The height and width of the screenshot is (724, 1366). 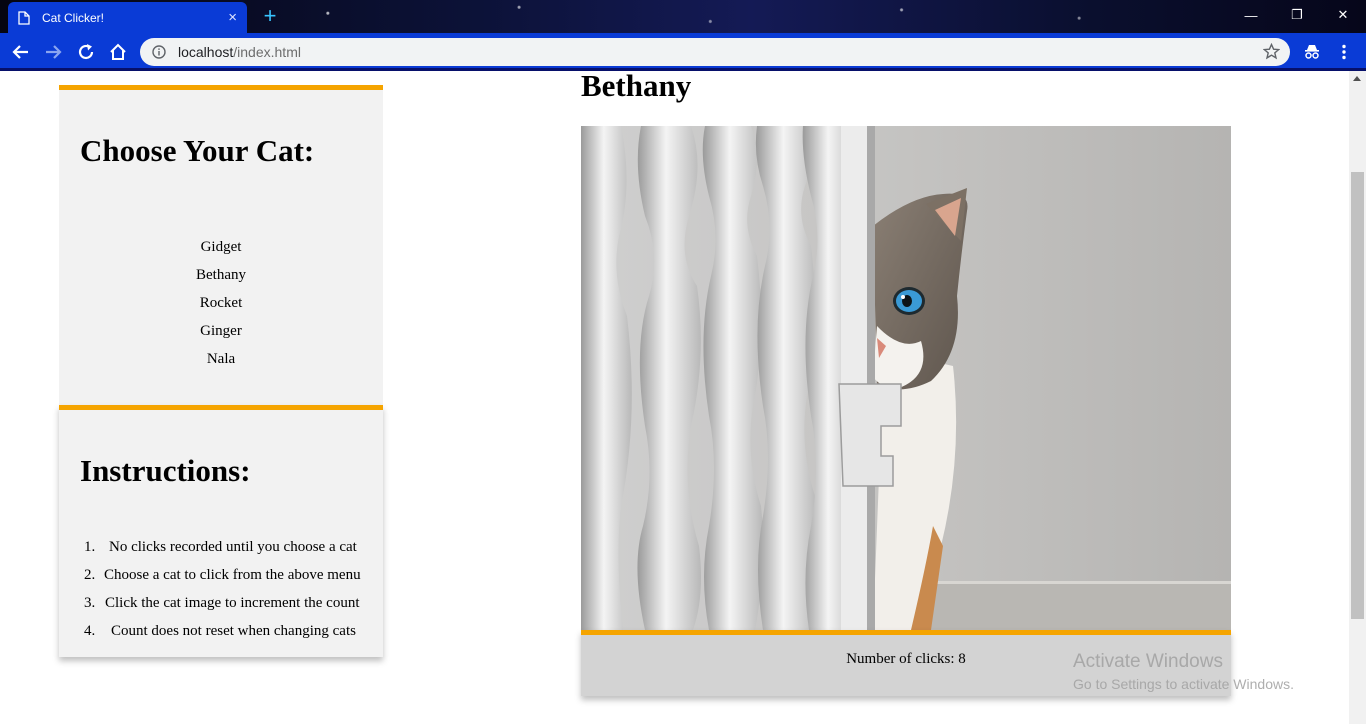 What do you see at coordinates (232, 17) in the screenshot?
I see `tab-close-icon: ×` at bounding box center [232, 17].